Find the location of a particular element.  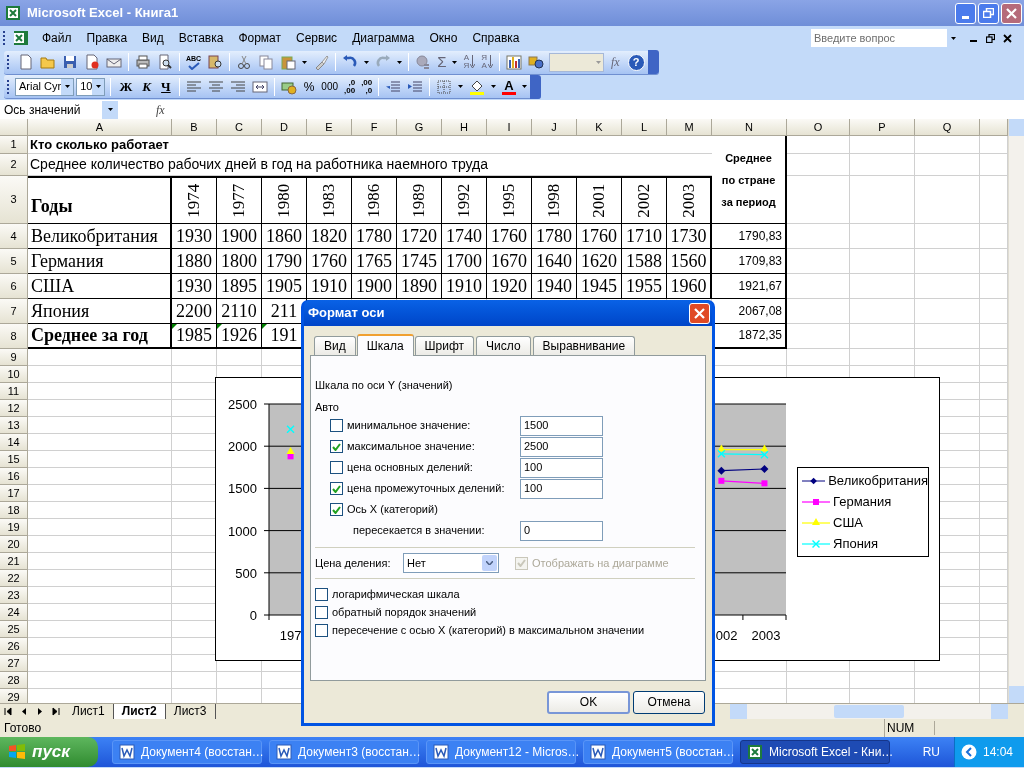

table-cell: 1960 is located at coordinates (689, 286).